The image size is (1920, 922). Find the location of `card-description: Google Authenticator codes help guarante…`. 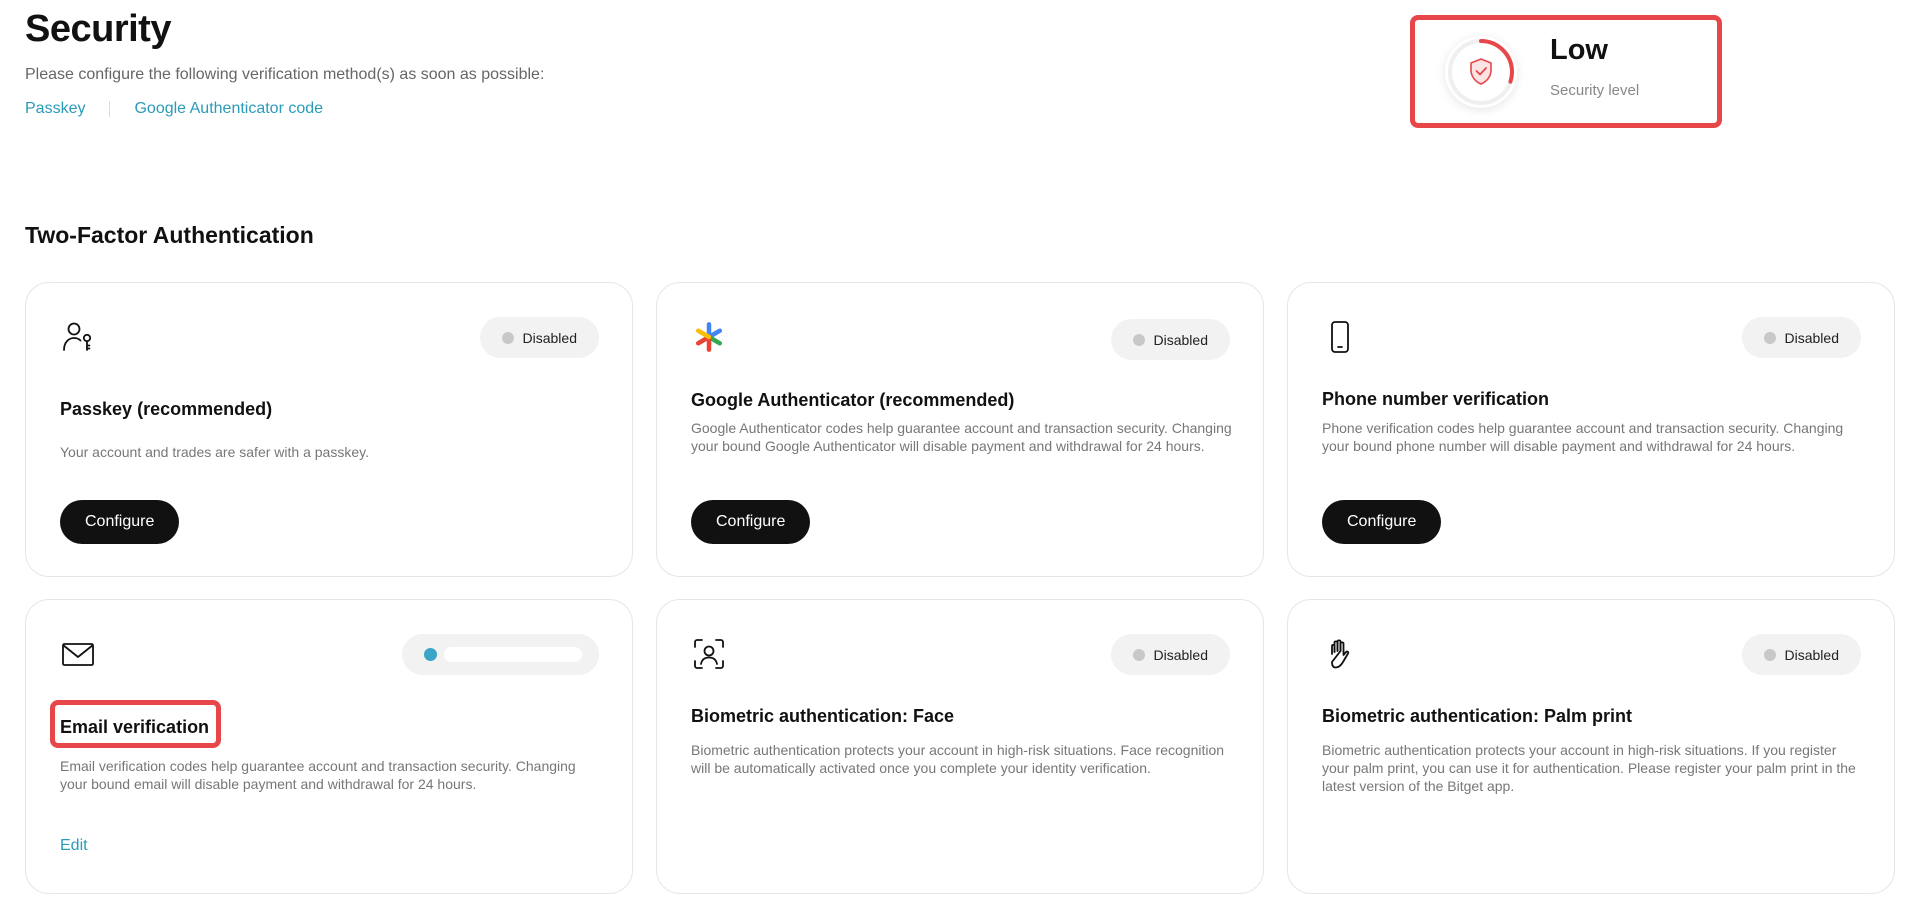

card-description: Google Authenticator codes help guarante… is located at coordinates (961, 437).